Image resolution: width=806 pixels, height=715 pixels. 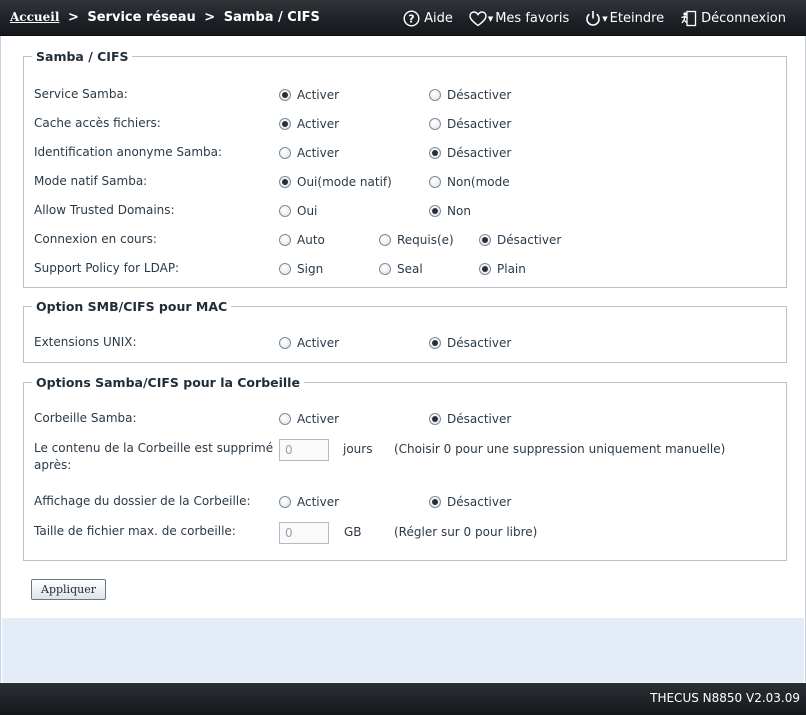 I want to click on option-label: Seal, so click(x=410, y=269).